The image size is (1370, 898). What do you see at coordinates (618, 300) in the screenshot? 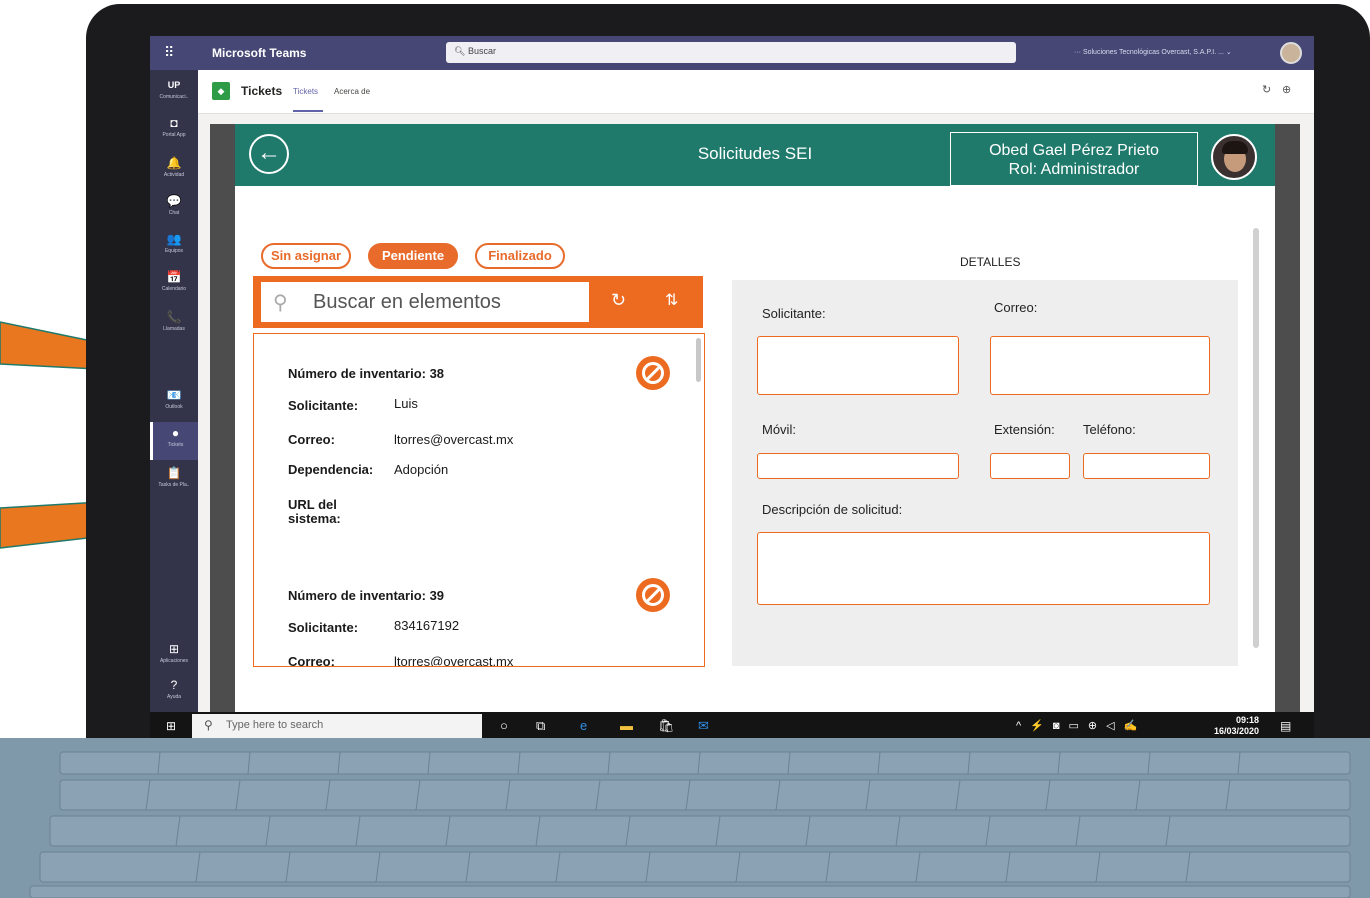
I see `refresh-icon: ↻` at bounding box center [618, 300].